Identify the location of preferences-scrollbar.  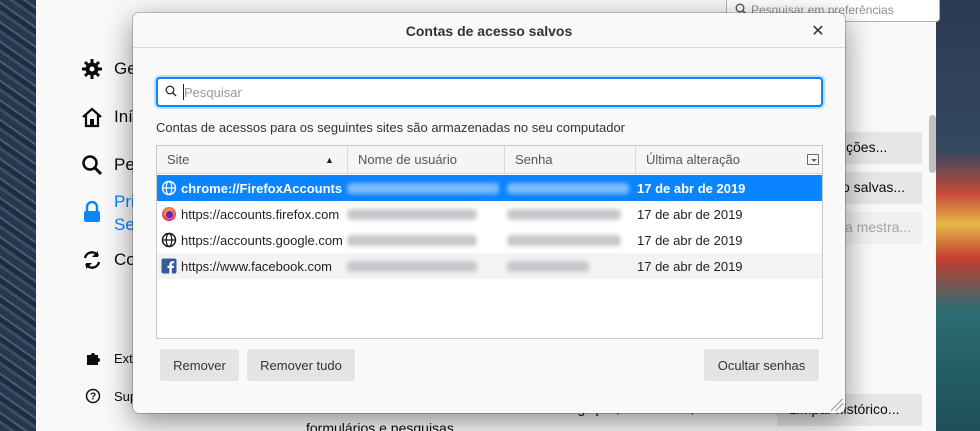
(932, 144).